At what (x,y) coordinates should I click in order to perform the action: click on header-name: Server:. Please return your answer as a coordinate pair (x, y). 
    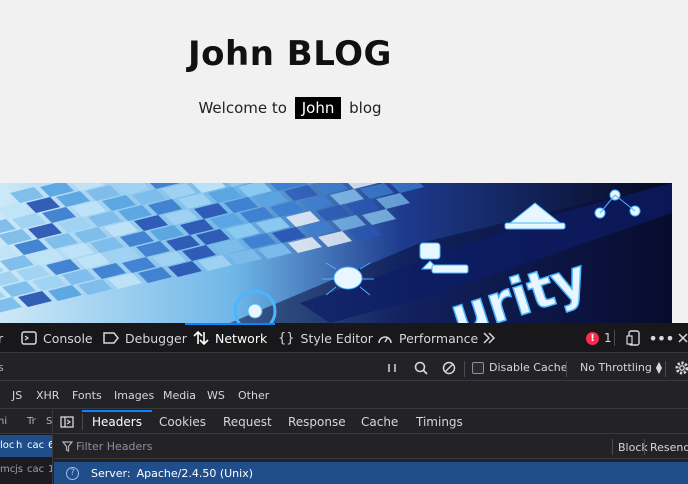
    Looking at the image, I should click on (111, 473).